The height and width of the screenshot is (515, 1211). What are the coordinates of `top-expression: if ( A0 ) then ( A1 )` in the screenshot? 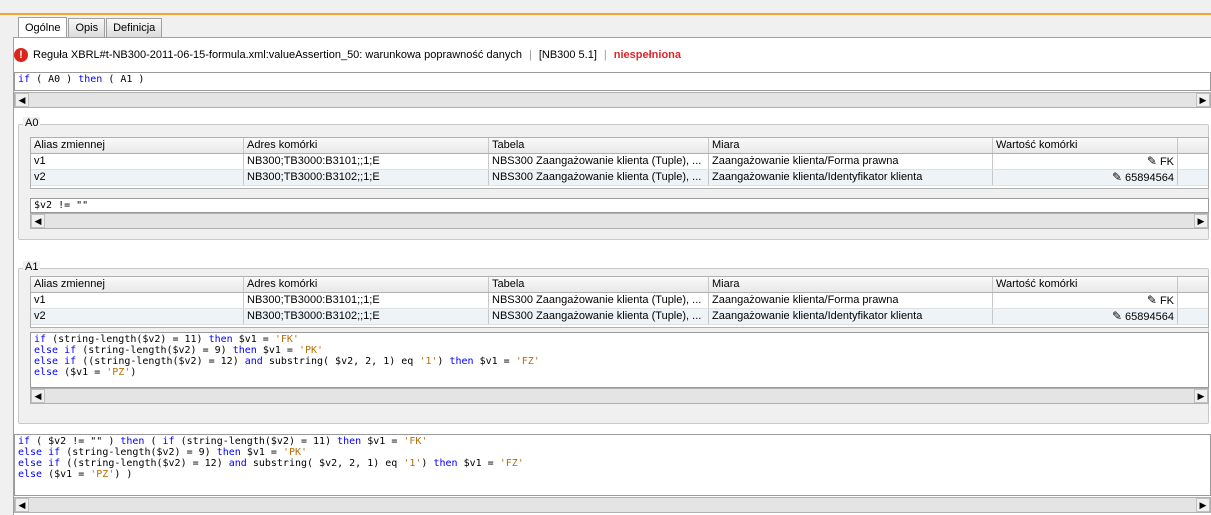 It's located at (81, 79).